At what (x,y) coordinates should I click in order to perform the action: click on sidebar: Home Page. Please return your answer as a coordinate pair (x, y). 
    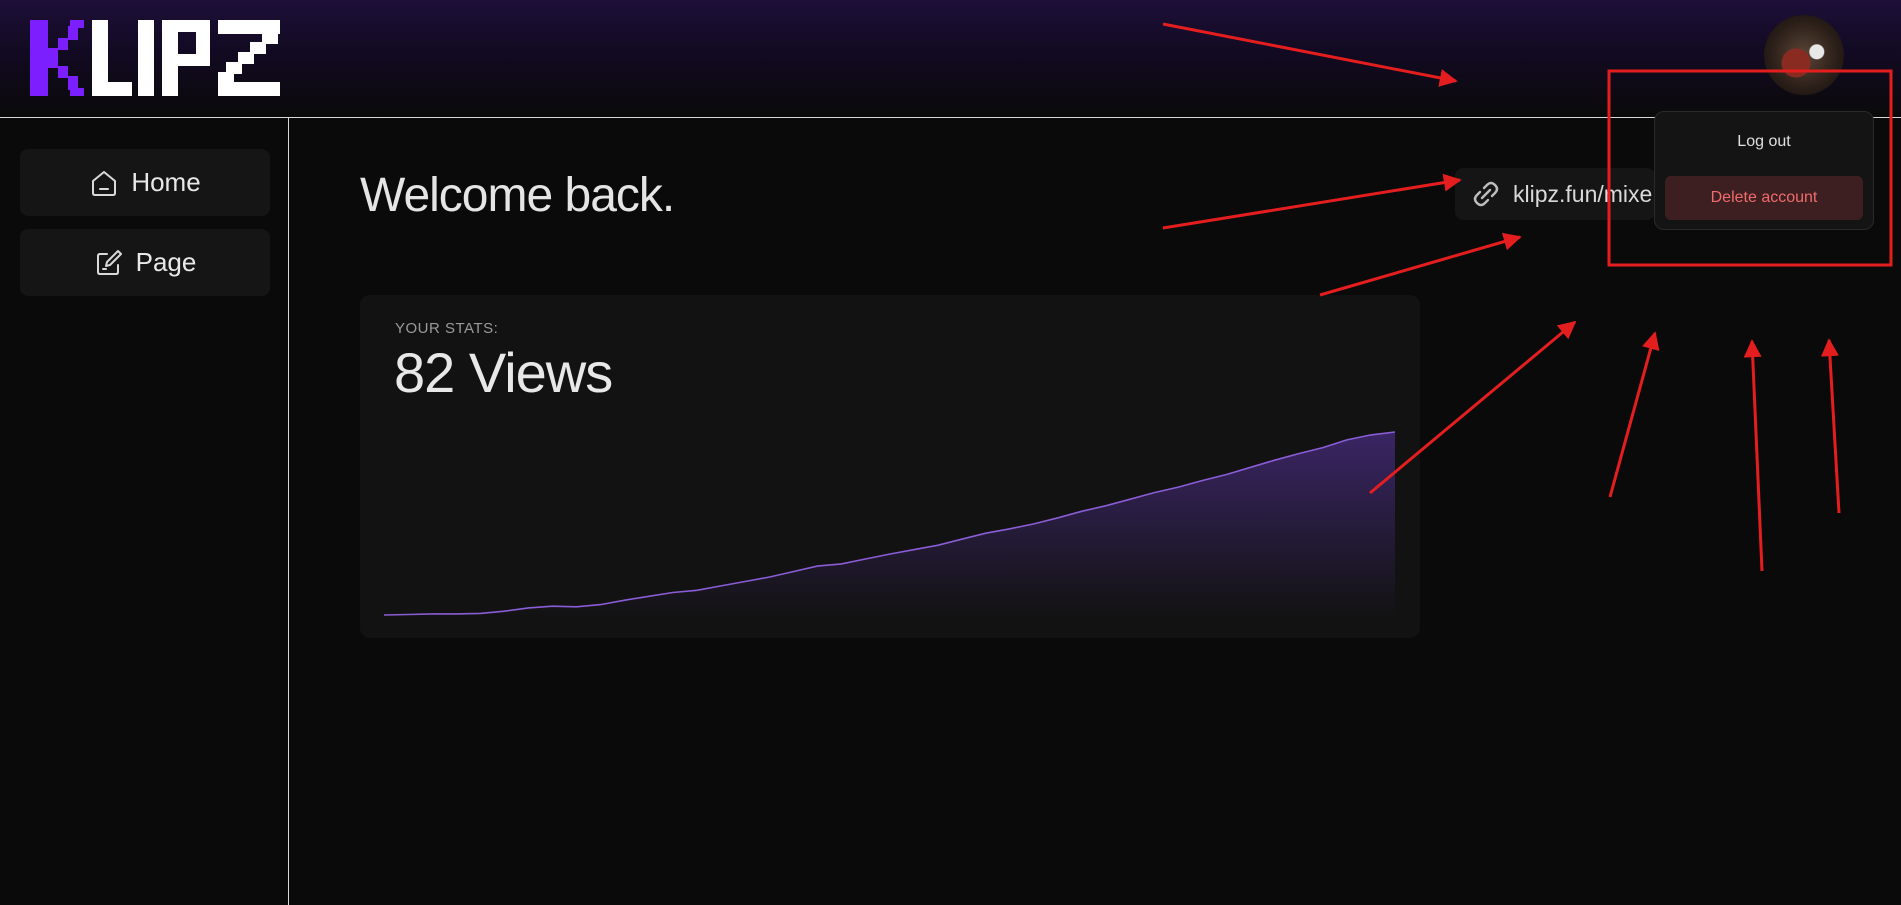
    Looking at the image, I should click on (144, 511).